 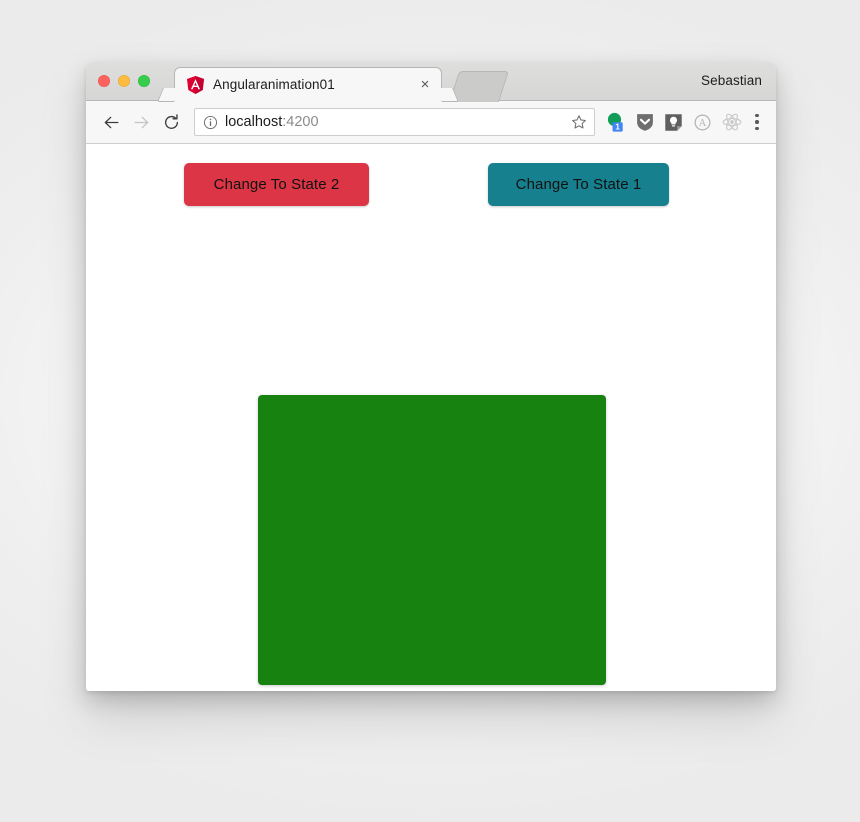 I want to click on browser-menu-button, so click(x=757, y=122).